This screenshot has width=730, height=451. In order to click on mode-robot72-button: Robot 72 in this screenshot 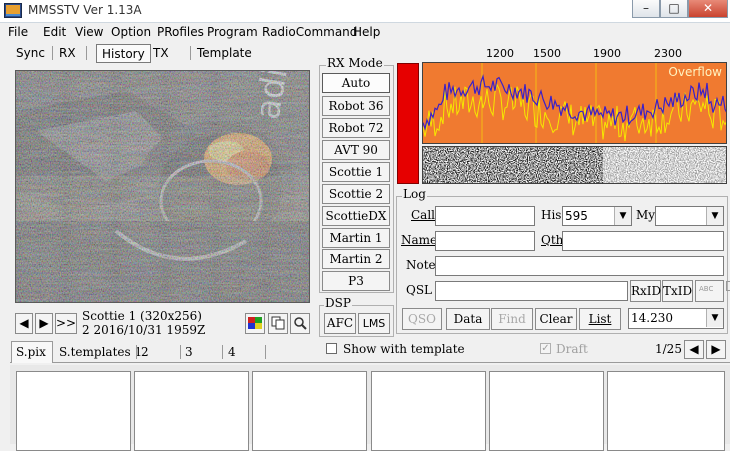, I will do `click(356, 128)`.